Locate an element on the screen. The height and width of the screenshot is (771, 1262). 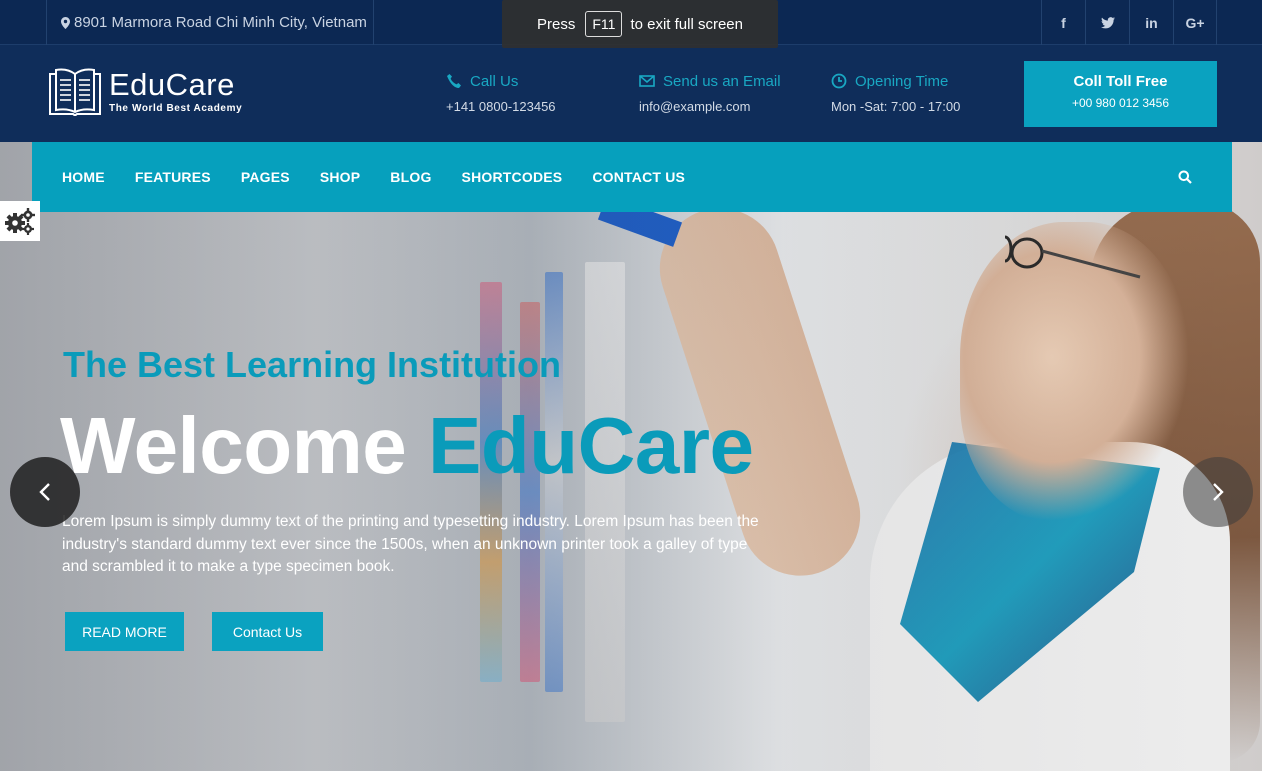
gears-icon is located at coordinates (20, 221).